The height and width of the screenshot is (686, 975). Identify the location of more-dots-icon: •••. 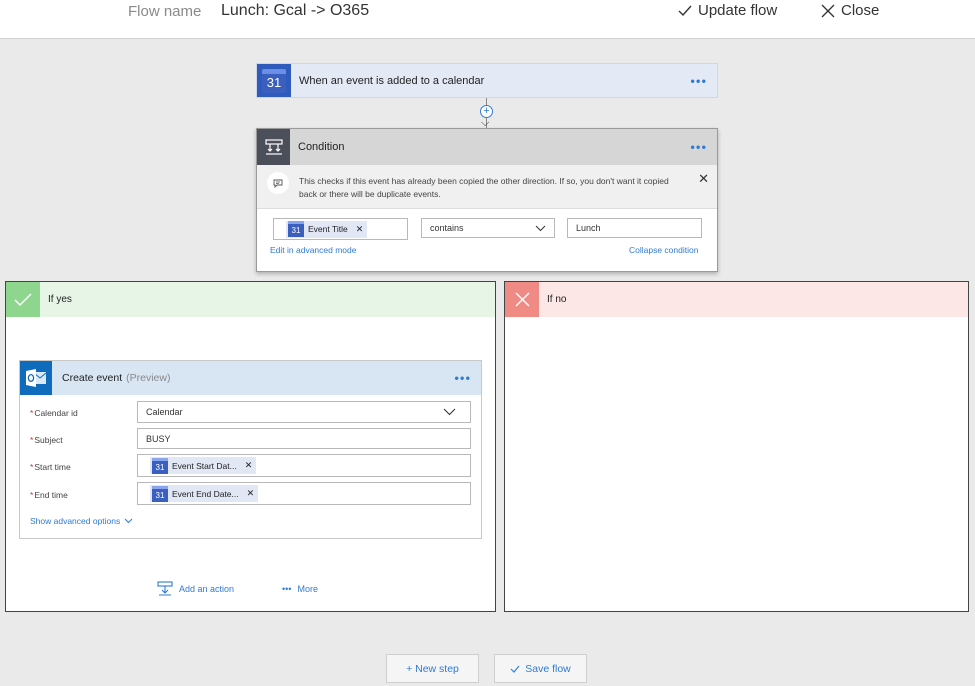
(287, 589).